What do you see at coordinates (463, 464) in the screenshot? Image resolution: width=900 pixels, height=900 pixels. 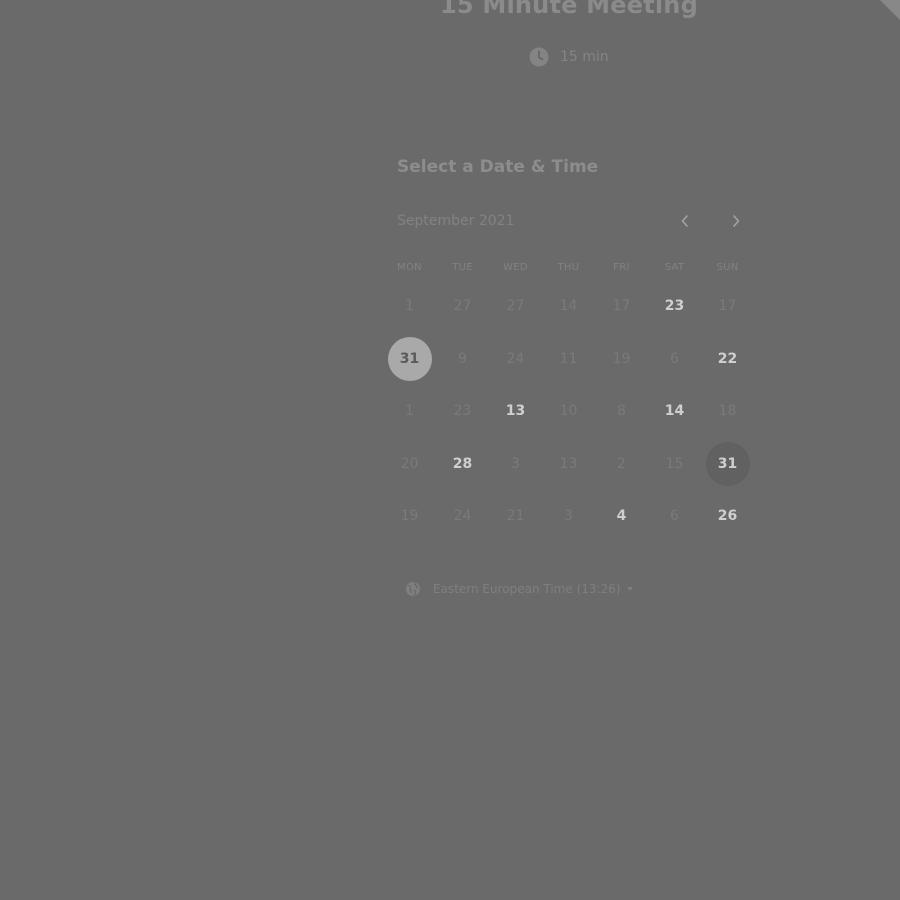 I see `day-cell: 28` at bounding box center [463, 464].